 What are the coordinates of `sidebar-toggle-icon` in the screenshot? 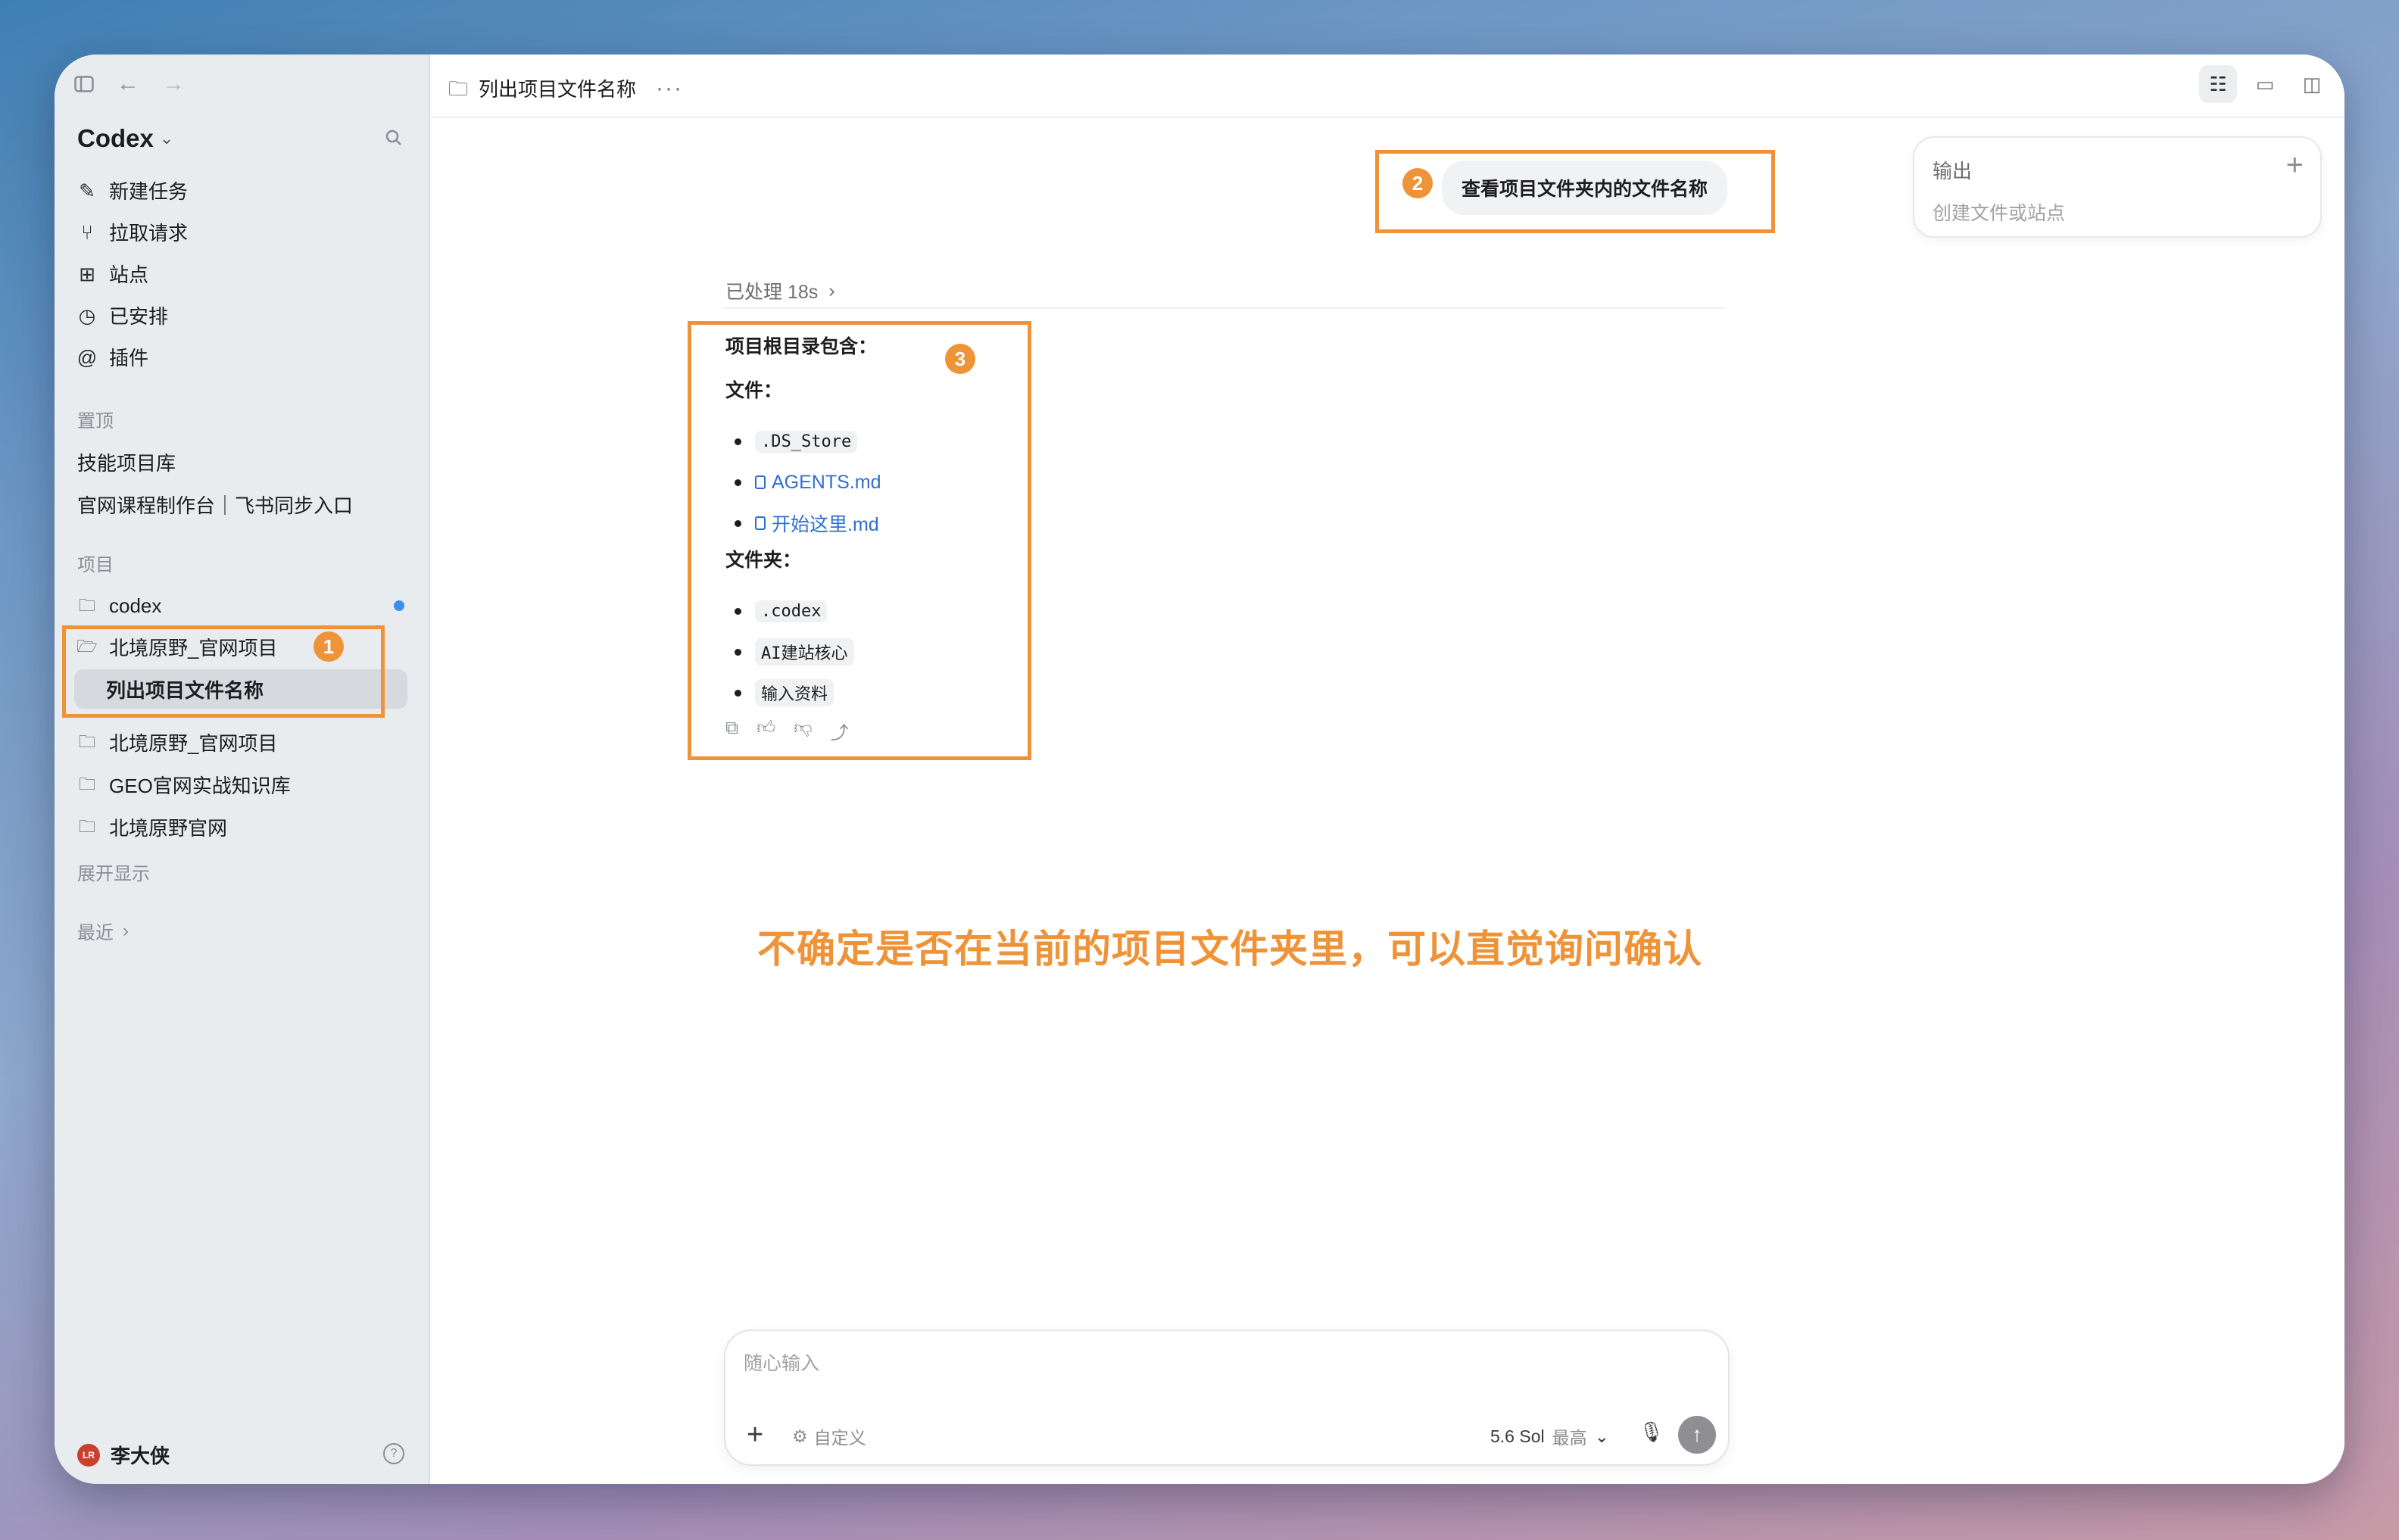 It's located at (84, 84).